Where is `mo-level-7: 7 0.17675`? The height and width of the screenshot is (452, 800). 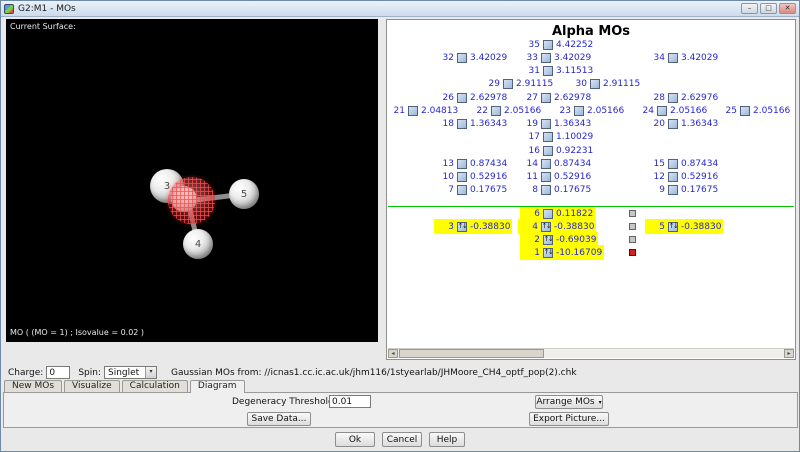 mo-level-7: 7 0.17675 is located at coordinates (471, 189).